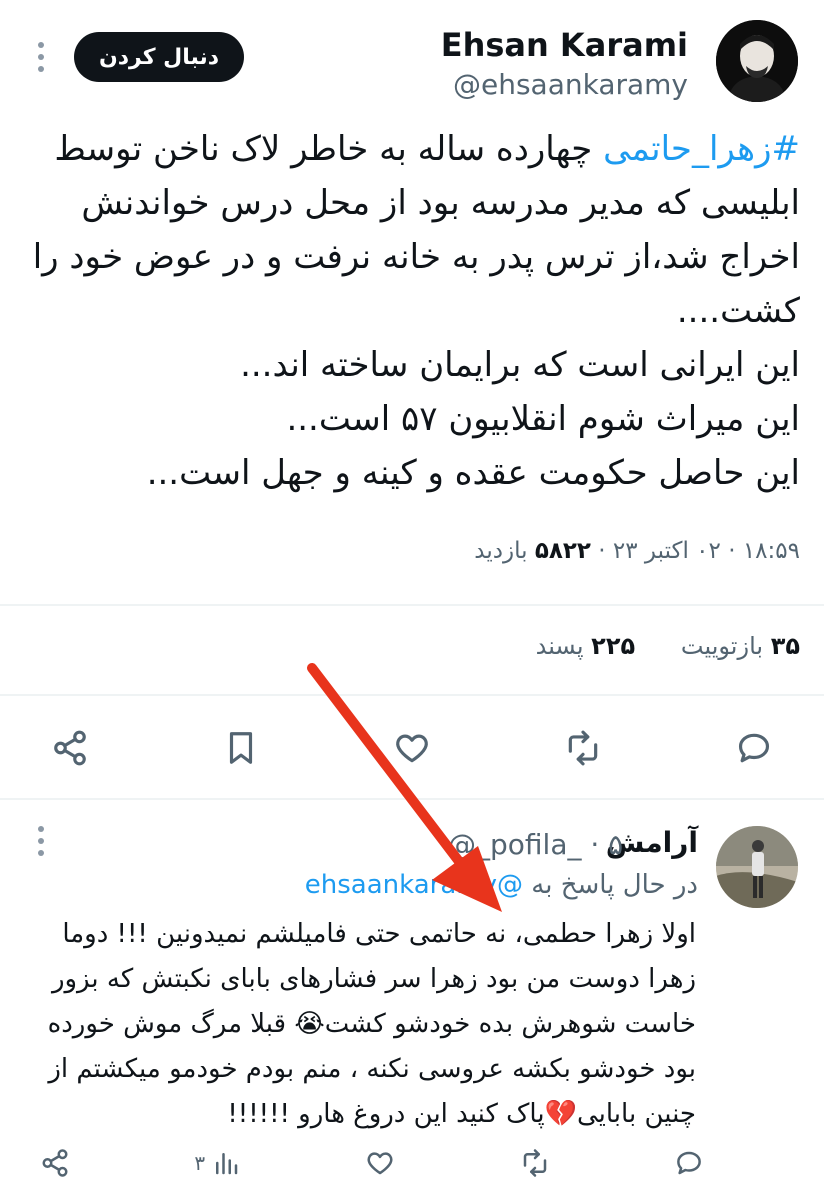  Describe the element at coordinates (412, 646) in the screenshot. I see `tweet-stats: ۳۵ بازتوییت ۲۲۵ پسند` at that location.